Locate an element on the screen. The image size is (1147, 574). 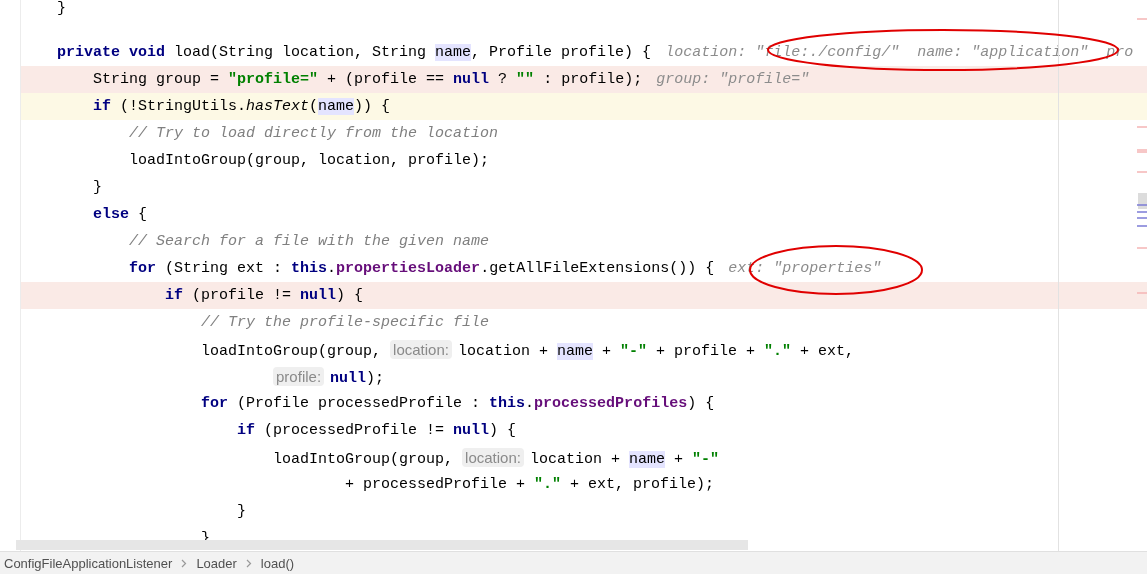
code-text: if (processedProfile != null) { is located at coordinates (377, 430).